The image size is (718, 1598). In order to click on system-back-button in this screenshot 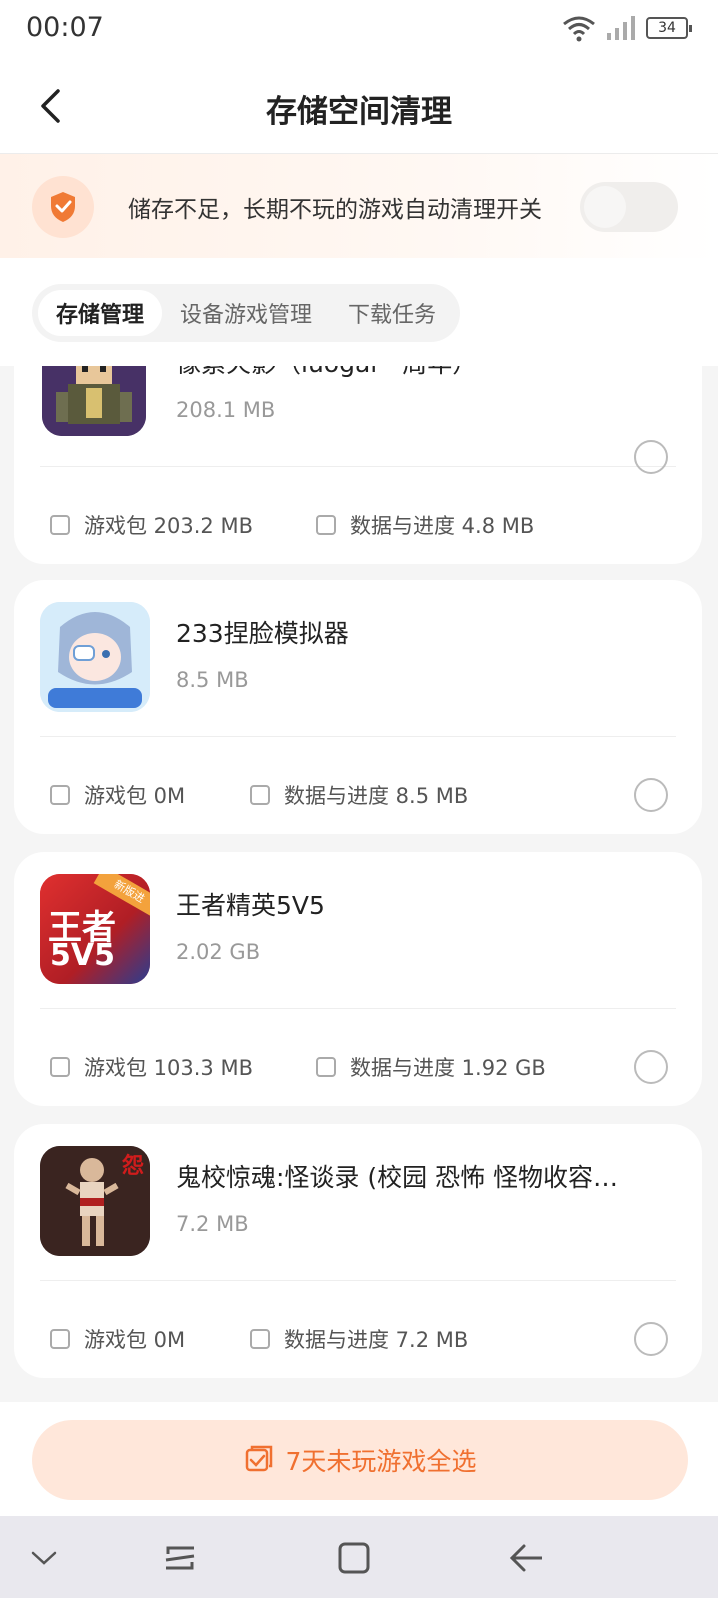, I will do `click(526, 1558)`.